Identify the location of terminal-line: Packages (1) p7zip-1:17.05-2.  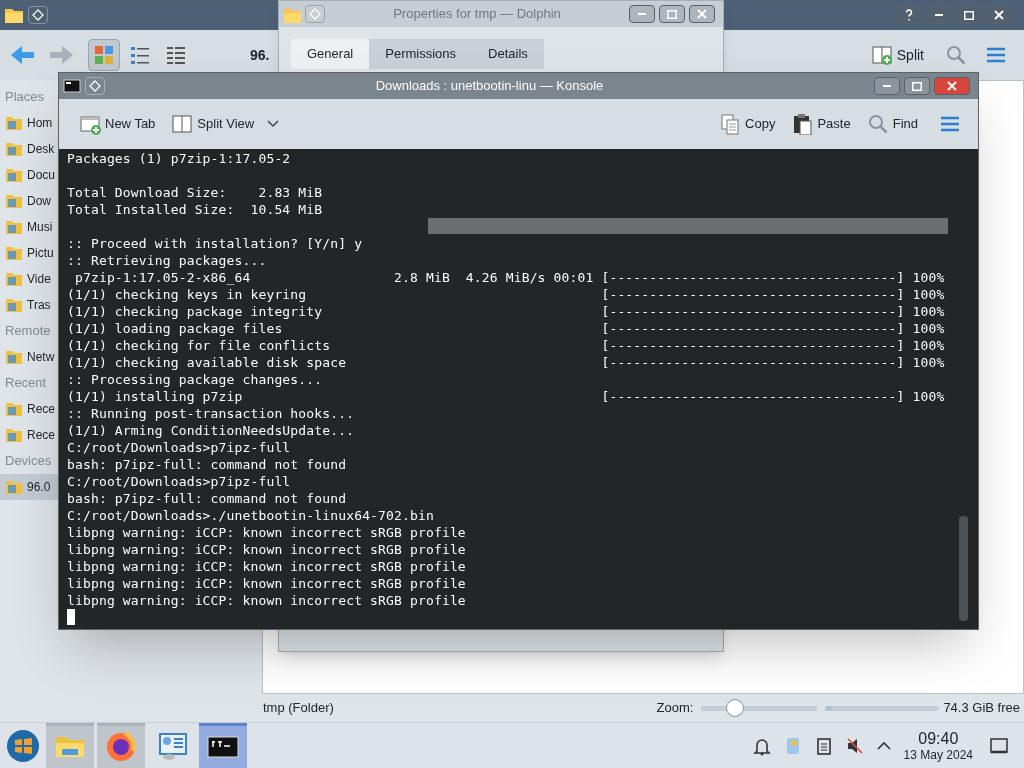
(179, 158).